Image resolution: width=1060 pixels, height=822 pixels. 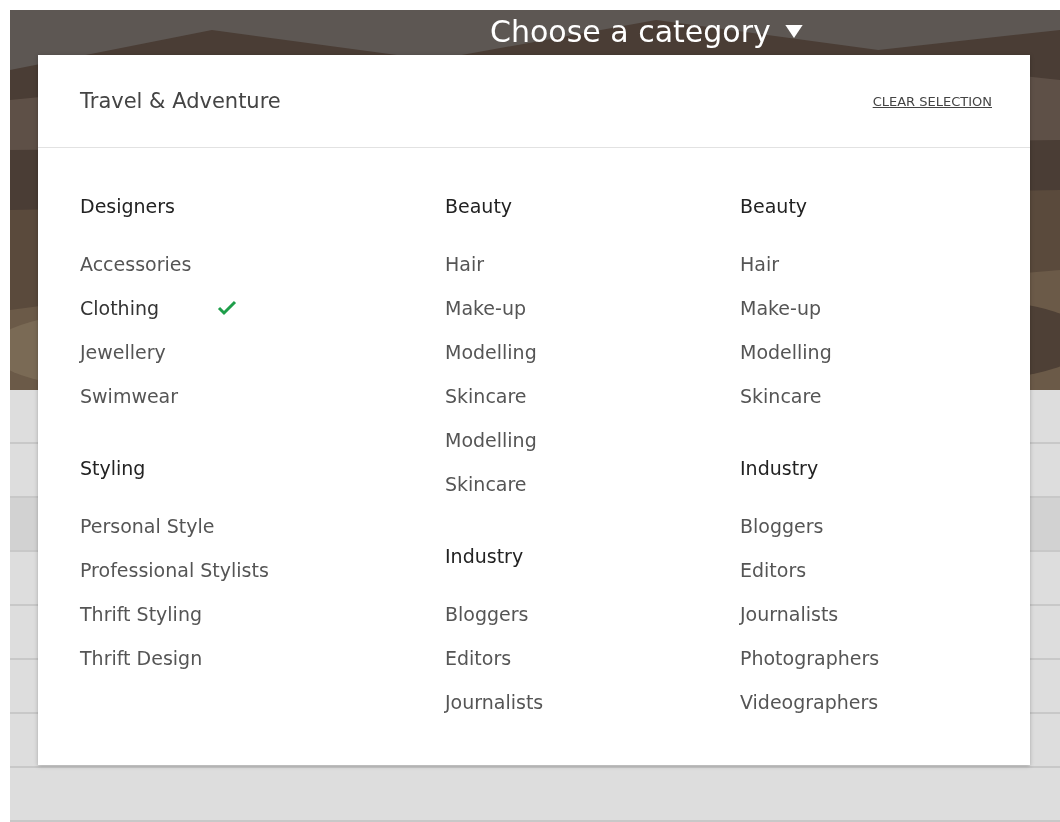 What do you see at coordinates (262, 396) in the screenshot?
I see `category-item: Swimwear` at bounding box center [262, 396].